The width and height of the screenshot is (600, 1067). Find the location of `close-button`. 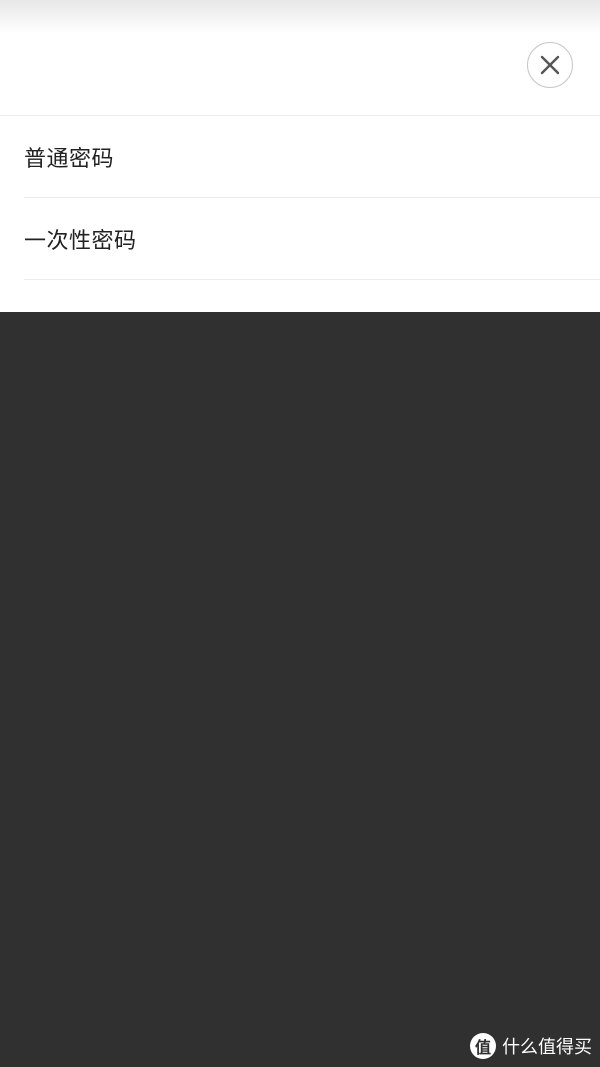

close-button is located at coordinates (550, 65).